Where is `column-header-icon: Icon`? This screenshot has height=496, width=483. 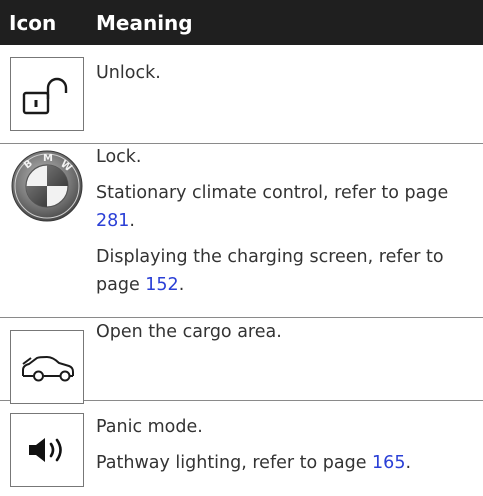
column-header-icon: Icon is located at coordinates (33, 23).